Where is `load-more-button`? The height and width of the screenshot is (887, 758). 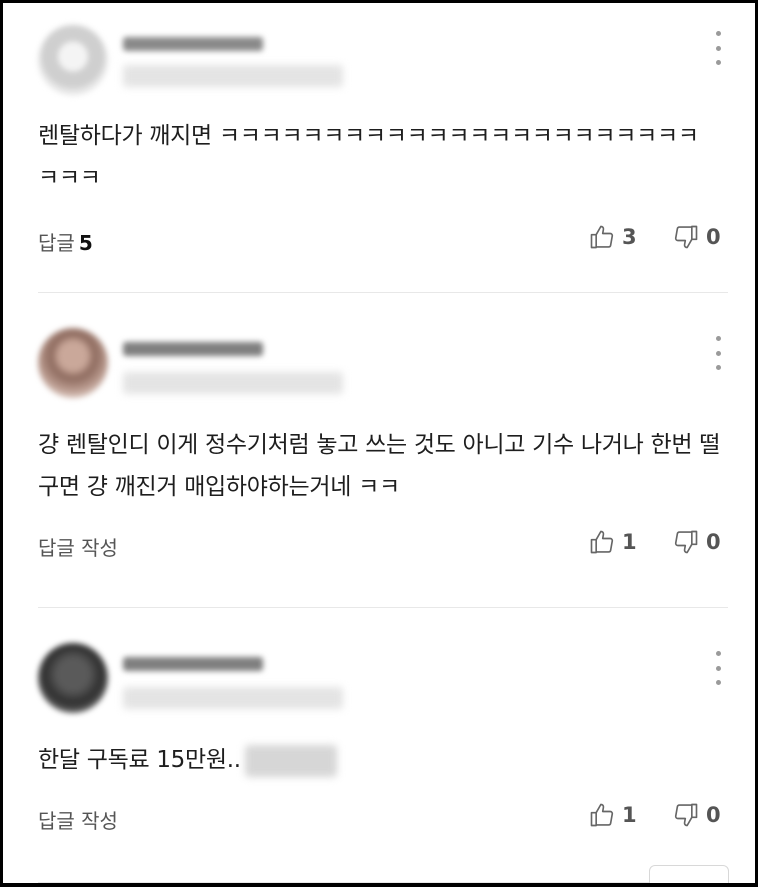
load-more-button is located at coordinates (689, 874).